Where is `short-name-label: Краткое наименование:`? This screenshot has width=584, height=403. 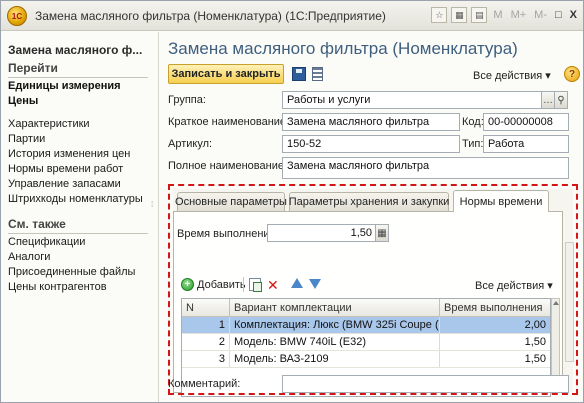 short-name-label: Краткое наименование: is located at coordinates (229, 122).